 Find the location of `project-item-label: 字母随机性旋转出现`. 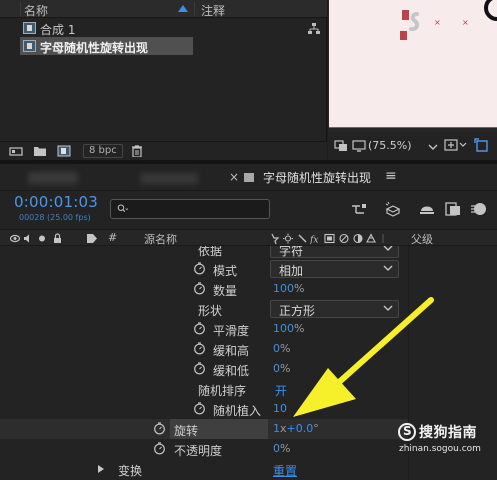

project-item-label: 字母随机性旋转出现 is located at coordinates (94, 48).